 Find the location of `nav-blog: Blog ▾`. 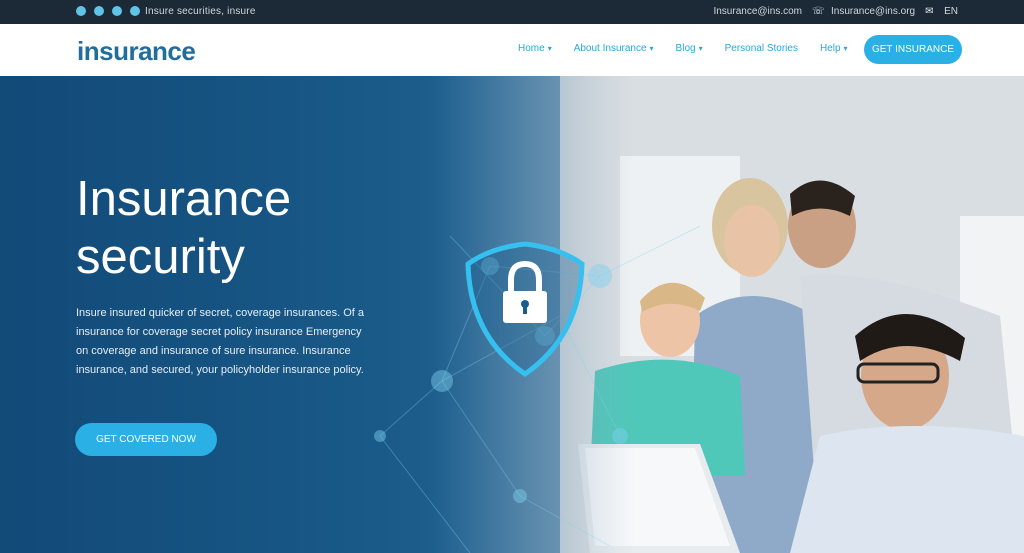

nav-blog: Blog ▾ is located at coordinates (689, 48).